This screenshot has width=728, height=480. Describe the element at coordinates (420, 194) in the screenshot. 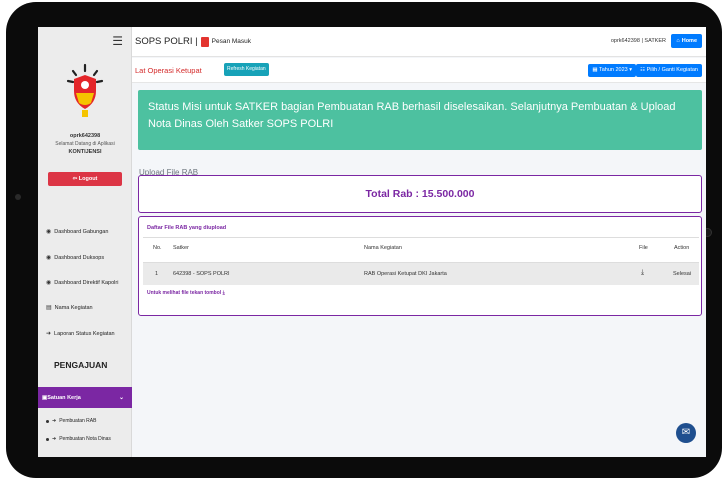

I see `total-rab: Total Rab : 15.500.000` at that location.